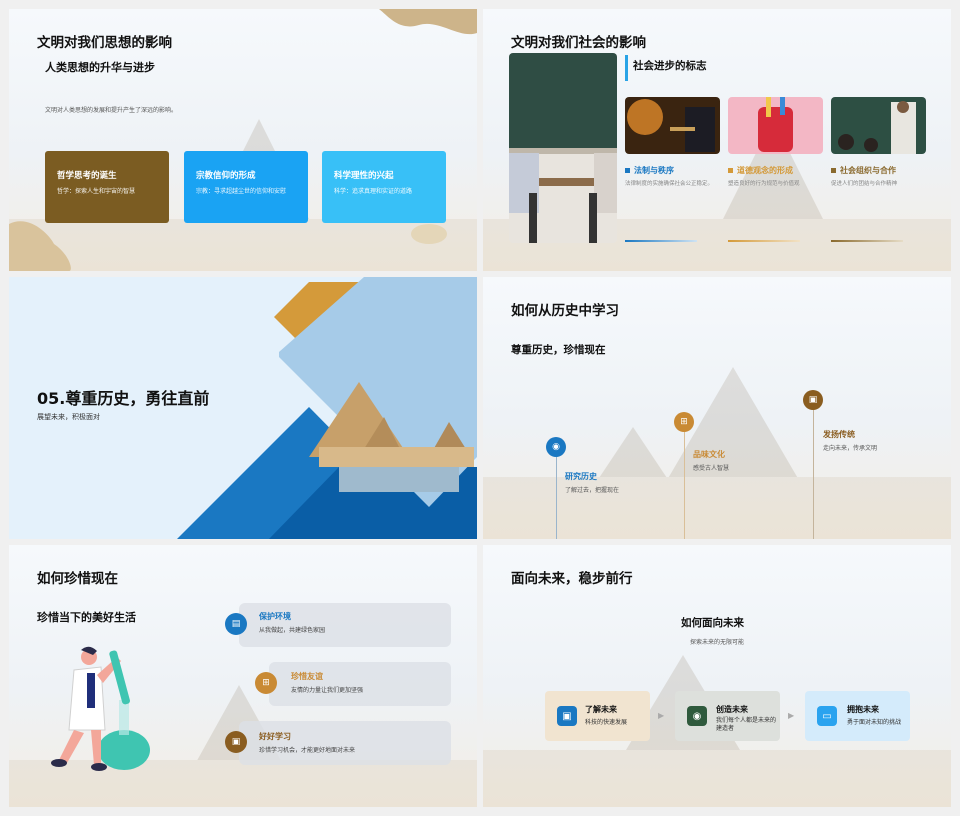 This screenshot has width=960, height=816. What do you see at coordinates (345, 743) in the screenshot?
I see `item-study` at bounding box center [345, 743].